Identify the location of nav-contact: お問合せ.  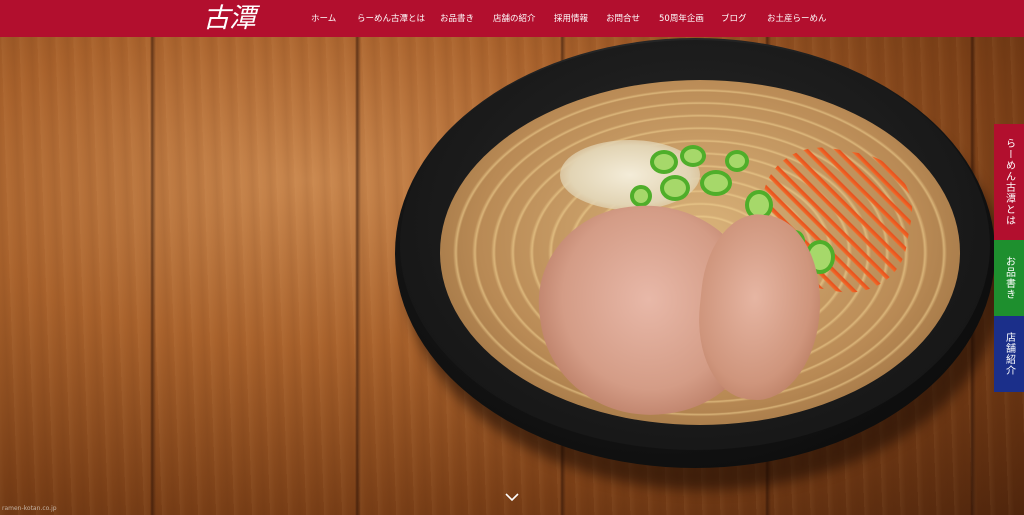
(623, 18).